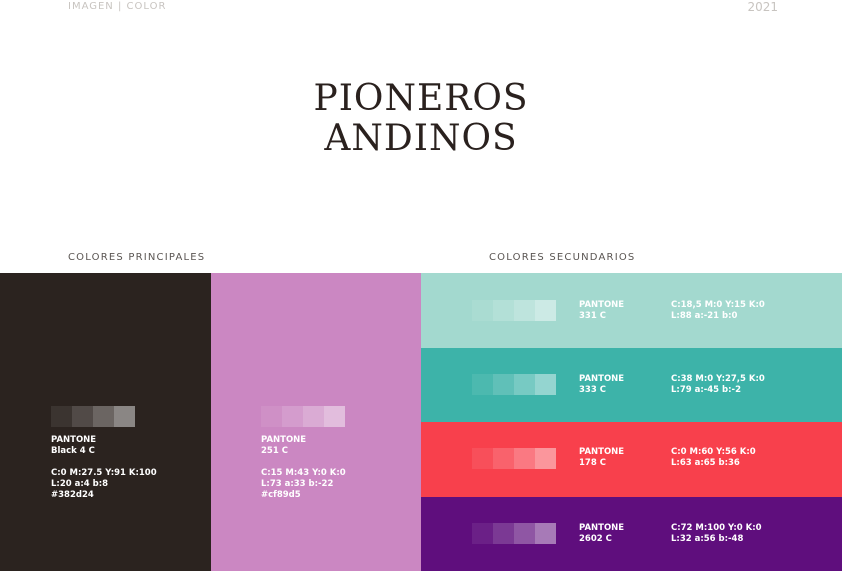 The image size is (842, 571). What do you see at coordinates (762, 7) in the screenshot?
I see `header-year: 2021` at bounding box center [762, 7].